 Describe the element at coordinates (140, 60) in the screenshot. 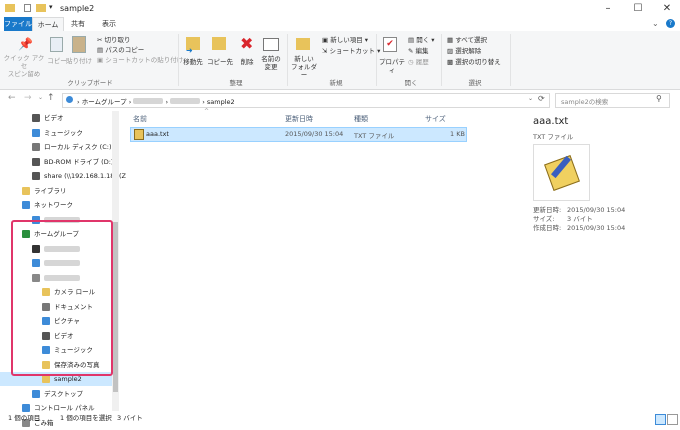

I see `paste-shortcut-button: ▣ ショートカットの貼り付け` at that location.